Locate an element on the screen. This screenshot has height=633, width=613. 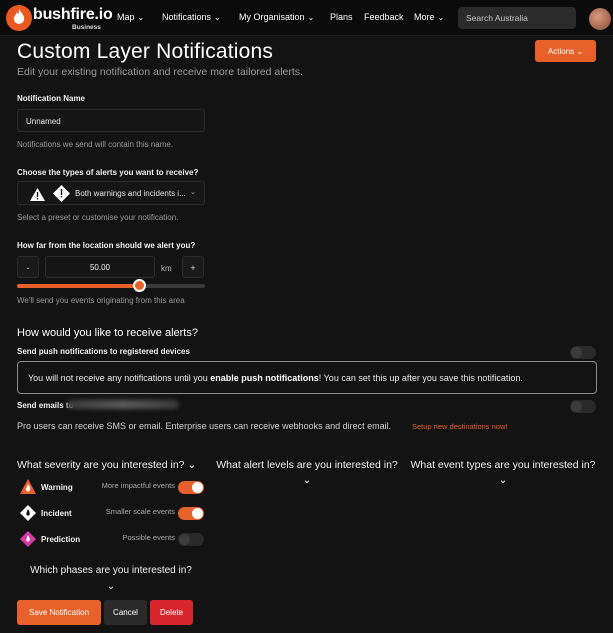
alert-types-select: Both warnings and incidents i... ⌄ is located at coordinates (111, 193).